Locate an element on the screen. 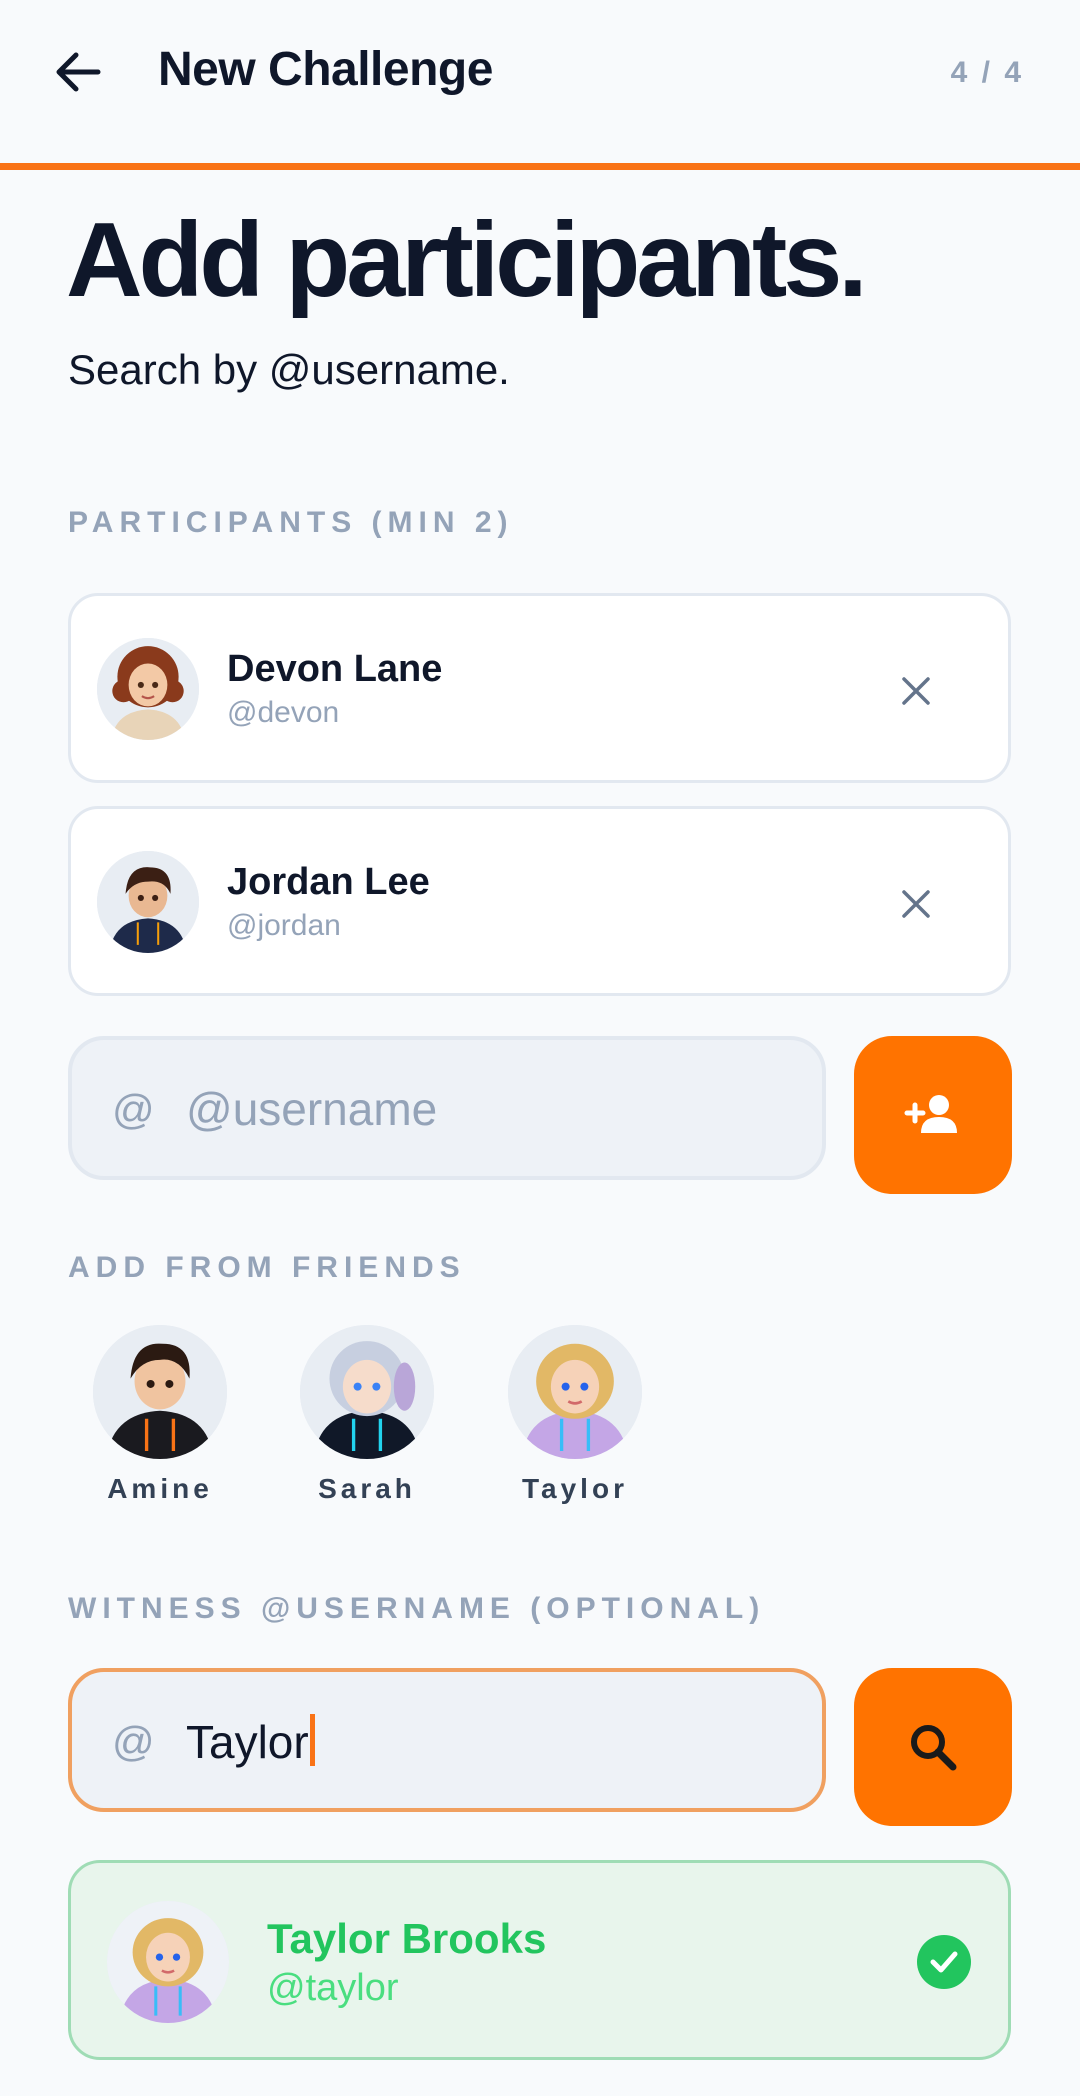 This screenshot has height=2096, width=1080. progress-fill is located at coordinates (540, 166).